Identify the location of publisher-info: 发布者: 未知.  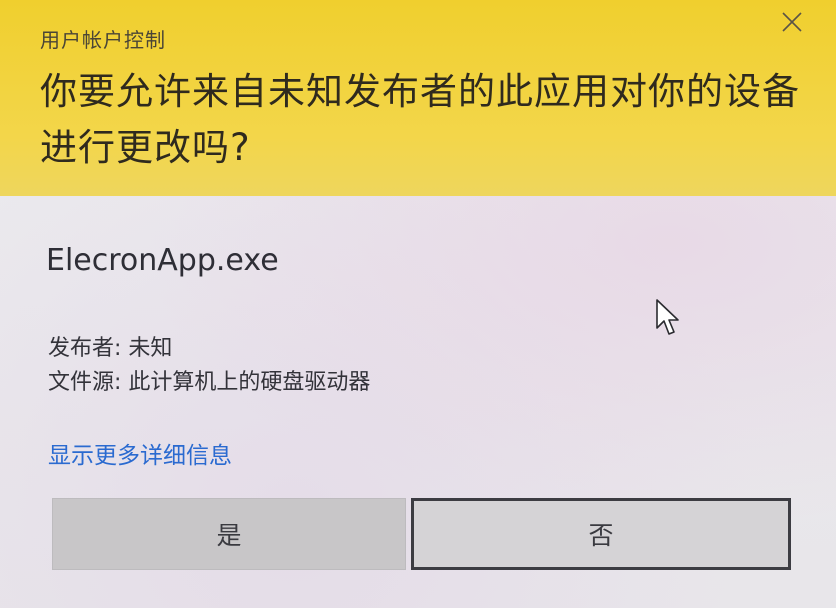
(110, 348).